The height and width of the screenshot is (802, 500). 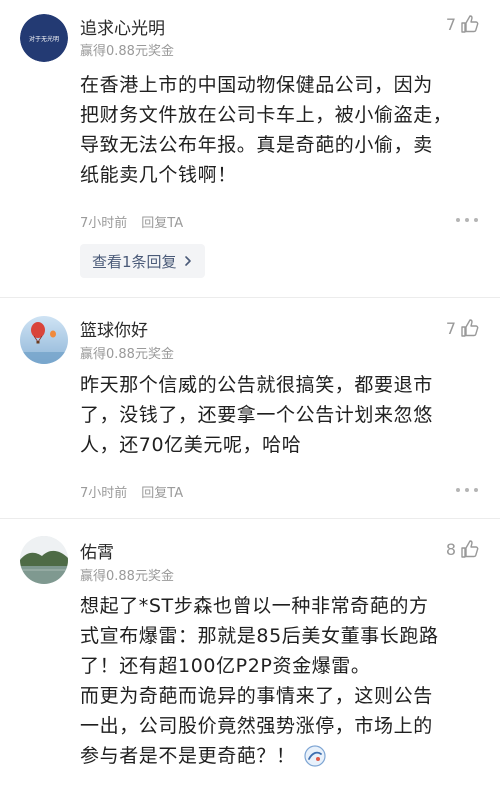 What do you see at coordinates (122, 26) in the screenshot?
I see `comment-username: 追求心光明` at bounding box center [122, 26].